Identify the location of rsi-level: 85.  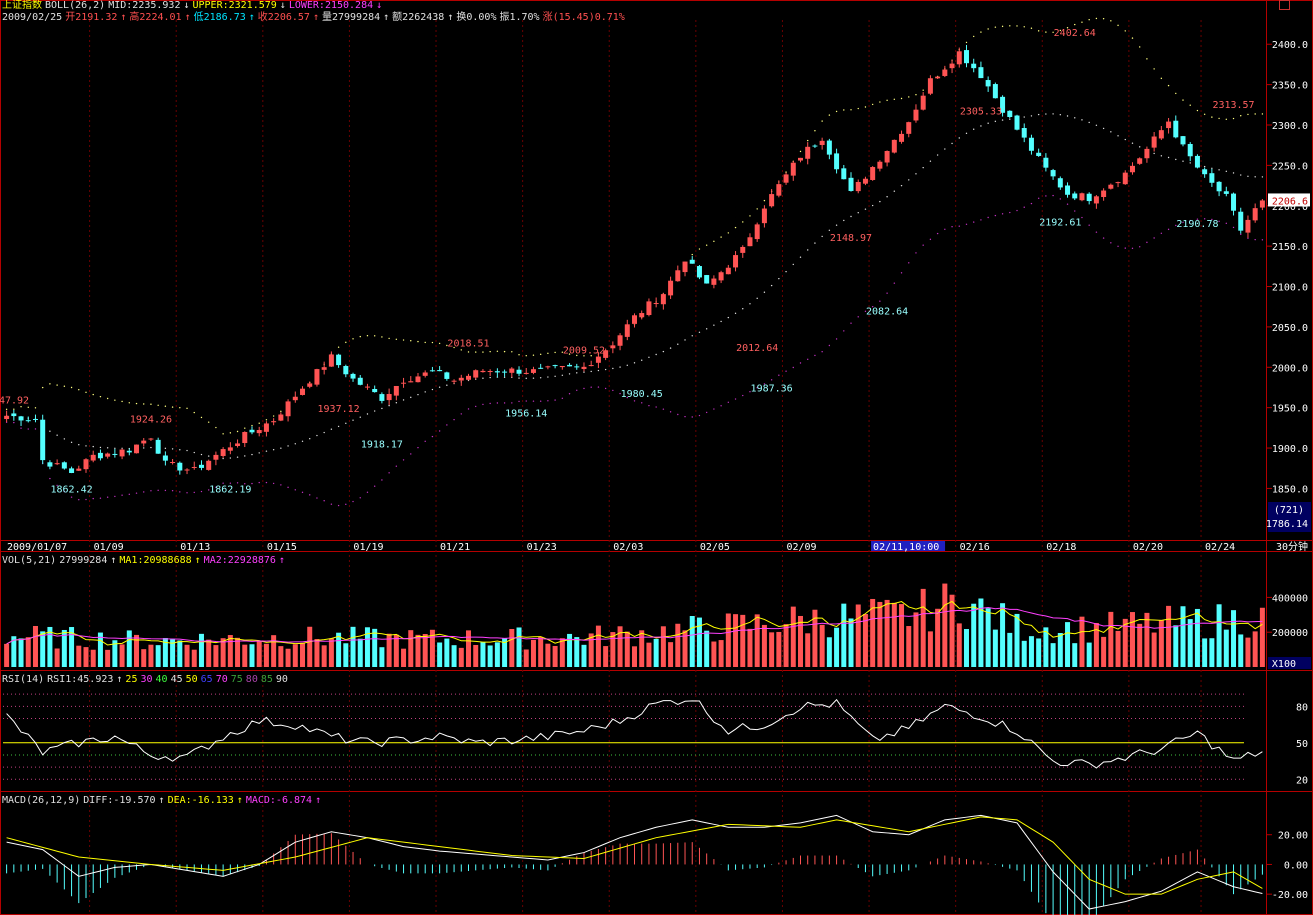
(266, 679).